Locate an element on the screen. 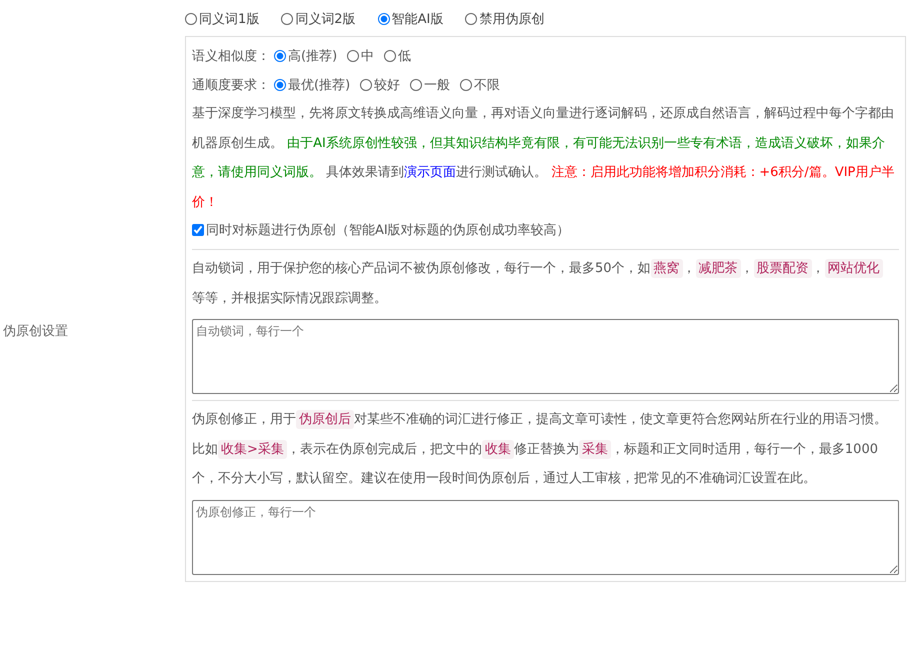  option-radio: 较好 is located at coordinates (380, 85).